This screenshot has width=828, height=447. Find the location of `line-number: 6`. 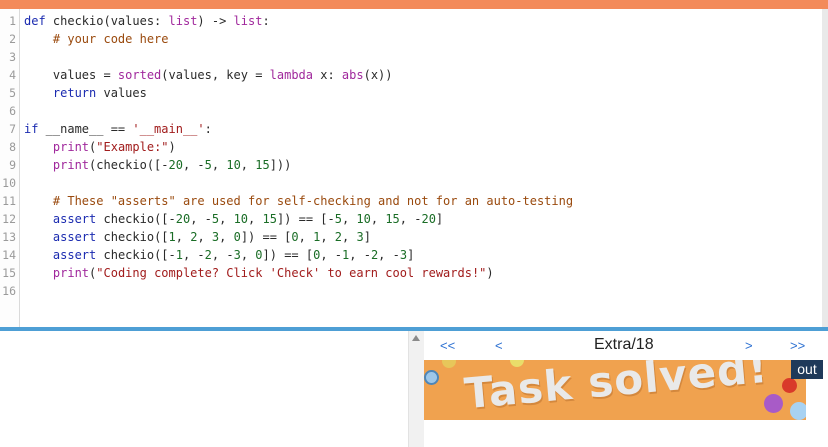

line-number: 6 is located at coordinates (12, 111).